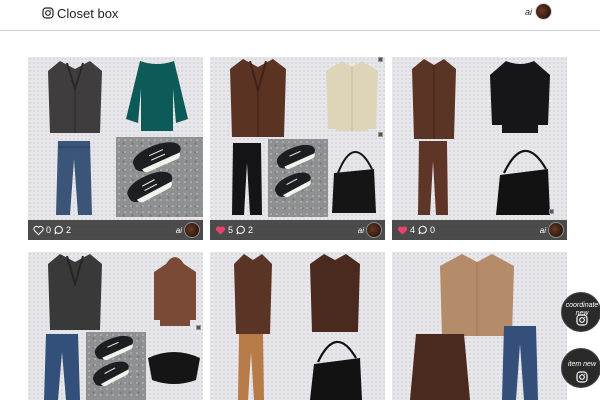 Image resolution: width=600 pixels, height=400 pixels. I want to click on fab-label-line1: coordinate, so click(582, 305).